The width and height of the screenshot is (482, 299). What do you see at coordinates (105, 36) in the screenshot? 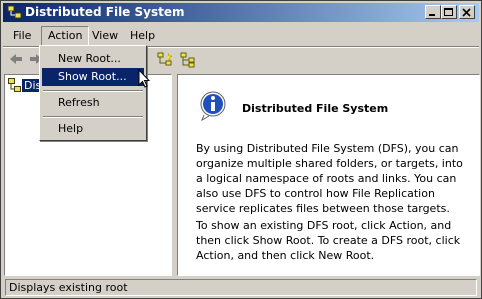
I see `menu-view: View` at bounding box center [105, 36].